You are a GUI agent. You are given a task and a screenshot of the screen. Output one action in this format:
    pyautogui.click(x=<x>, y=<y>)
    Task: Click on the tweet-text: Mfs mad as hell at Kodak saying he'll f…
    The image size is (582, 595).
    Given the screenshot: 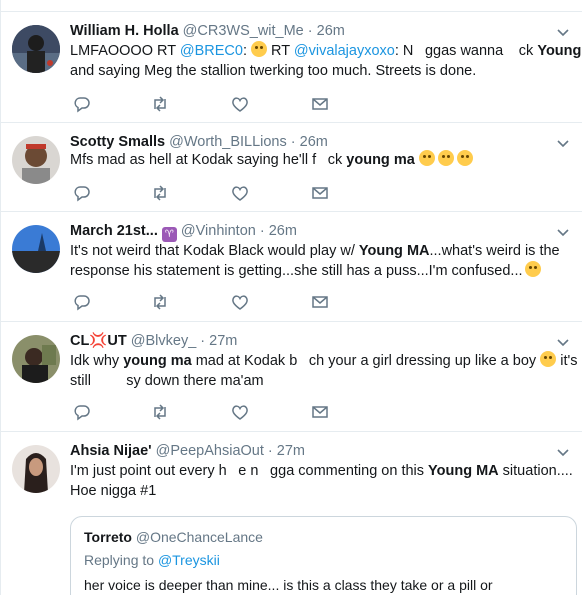 What is the action you would take?
    pyautogui.click(x=317, y=160)
    